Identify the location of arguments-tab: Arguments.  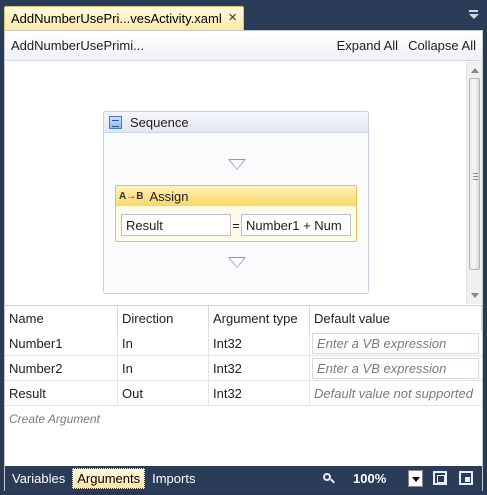
(109, 478).